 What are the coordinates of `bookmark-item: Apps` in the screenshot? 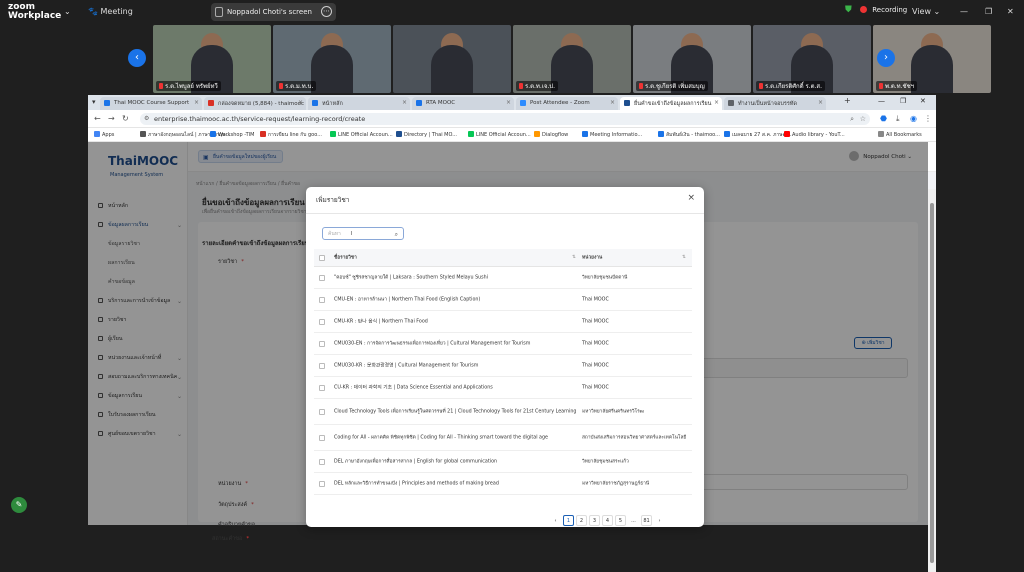 It's located at (104, 134).